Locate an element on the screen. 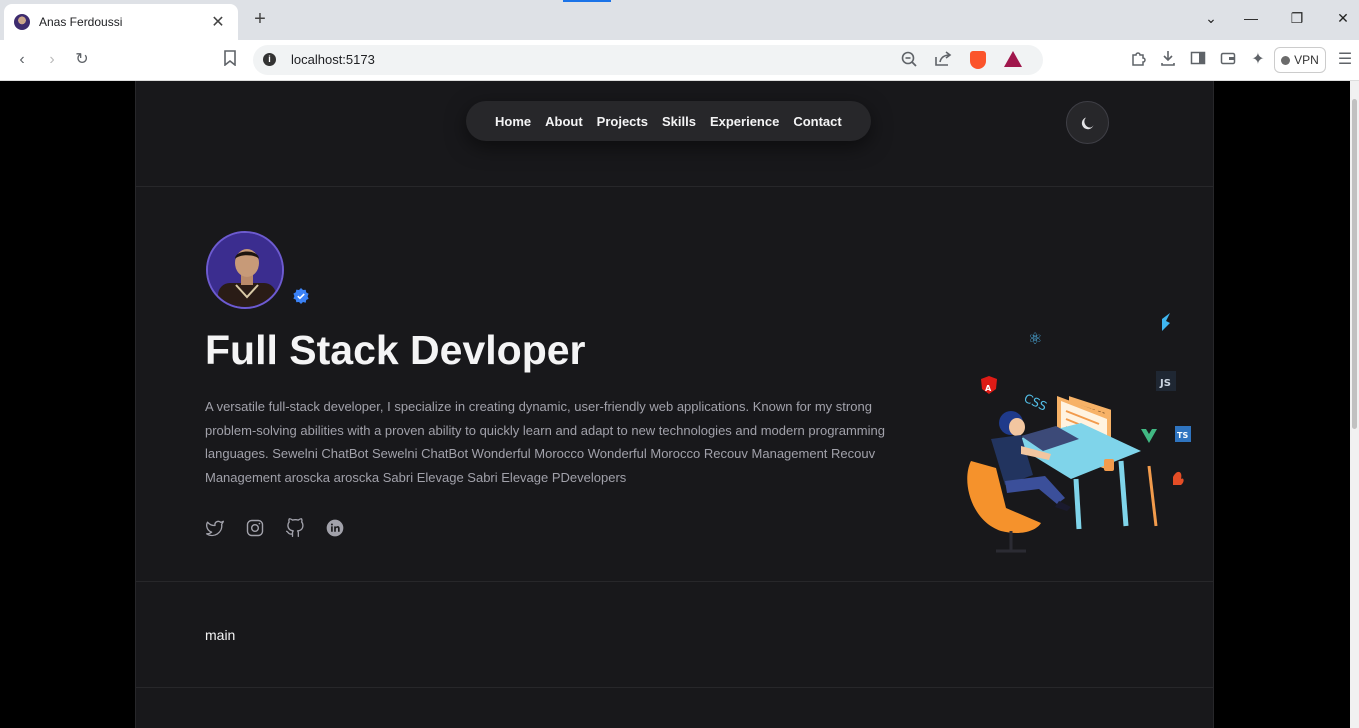  tab-strip-indicator is located at coordinates (587, 1).